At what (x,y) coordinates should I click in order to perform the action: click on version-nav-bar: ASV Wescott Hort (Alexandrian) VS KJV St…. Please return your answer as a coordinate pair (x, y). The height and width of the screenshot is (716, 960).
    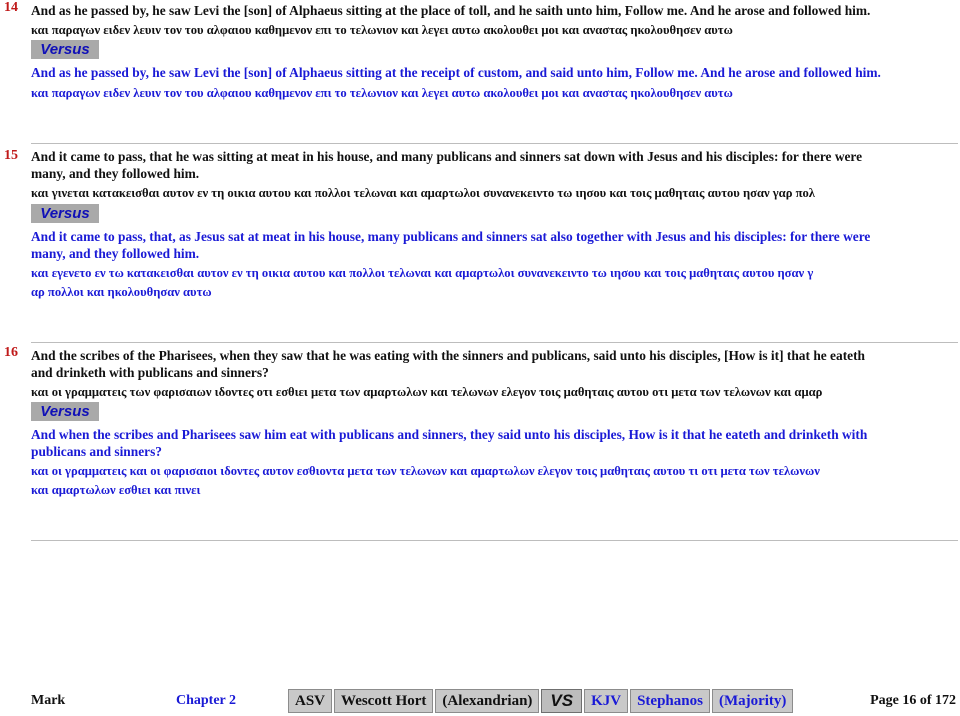
    Looking at the image, I should click on (541, 701).